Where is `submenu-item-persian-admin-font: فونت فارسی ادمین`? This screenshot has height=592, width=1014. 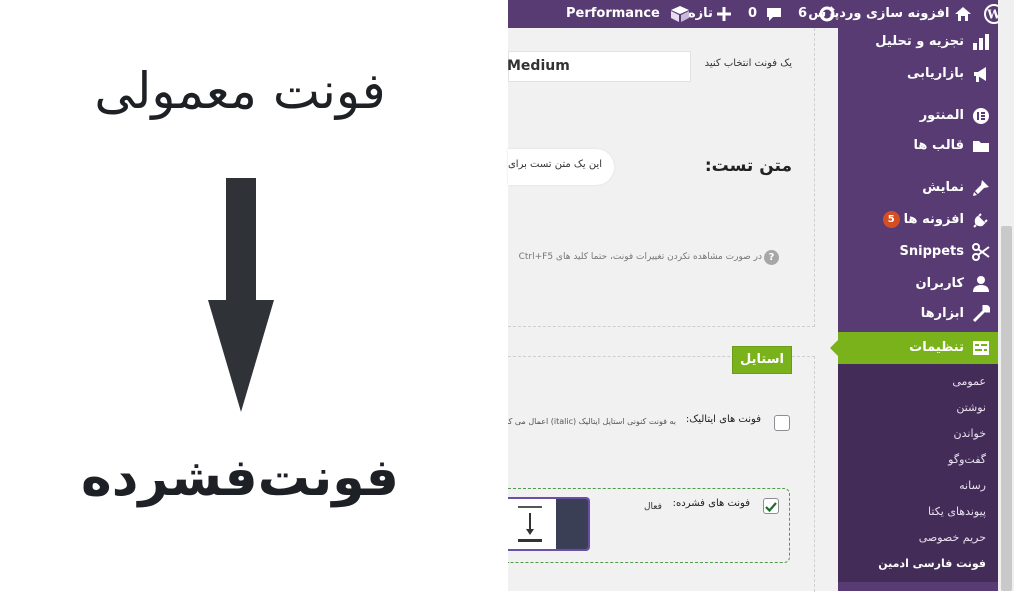 submenu-item-persian-admin-font: فونت فارسی ادمین is located at coordinates (932, 564).